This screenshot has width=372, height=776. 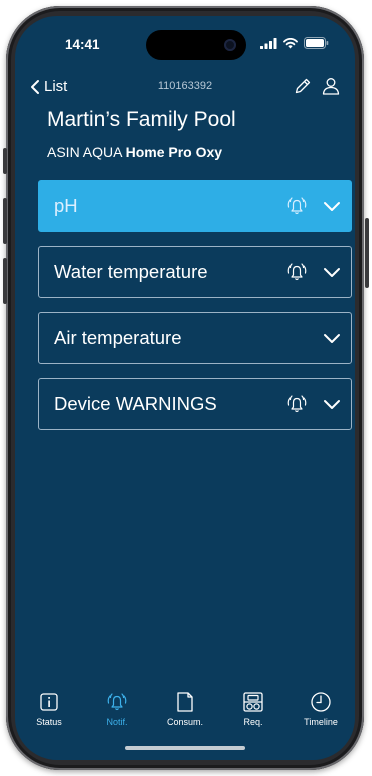 I want to click on requirements-icon, so click(x=253, y=702).